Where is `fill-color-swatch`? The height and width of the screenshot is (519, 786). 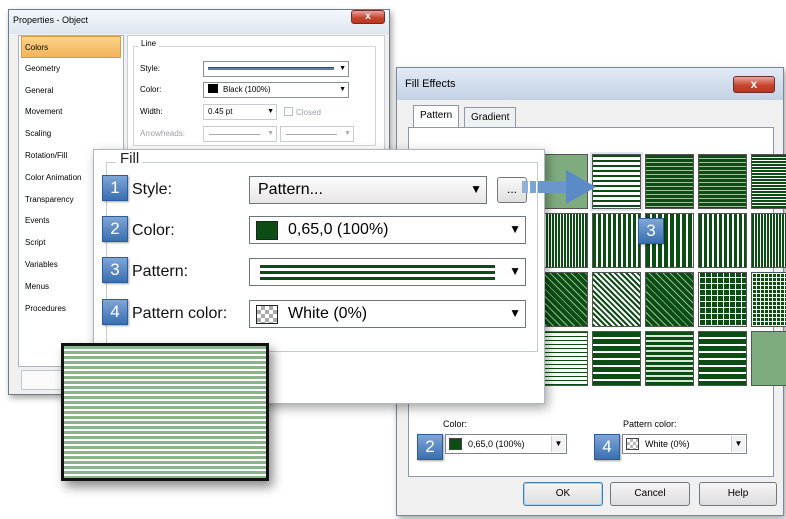
fill-color-swatch is located at coordinates (267, 230).